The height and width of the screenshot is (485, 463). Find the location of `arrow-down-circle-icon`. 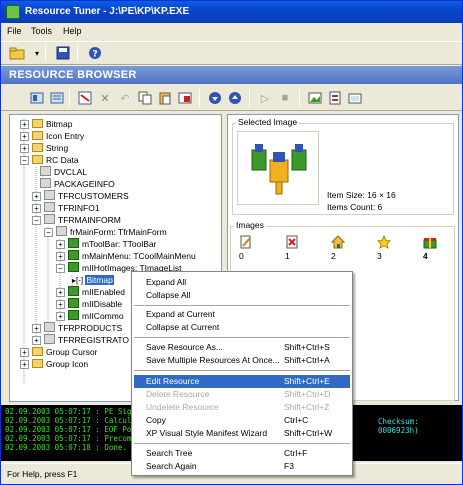

arrow-down-circle-icon is located at coordinates (215, 98).